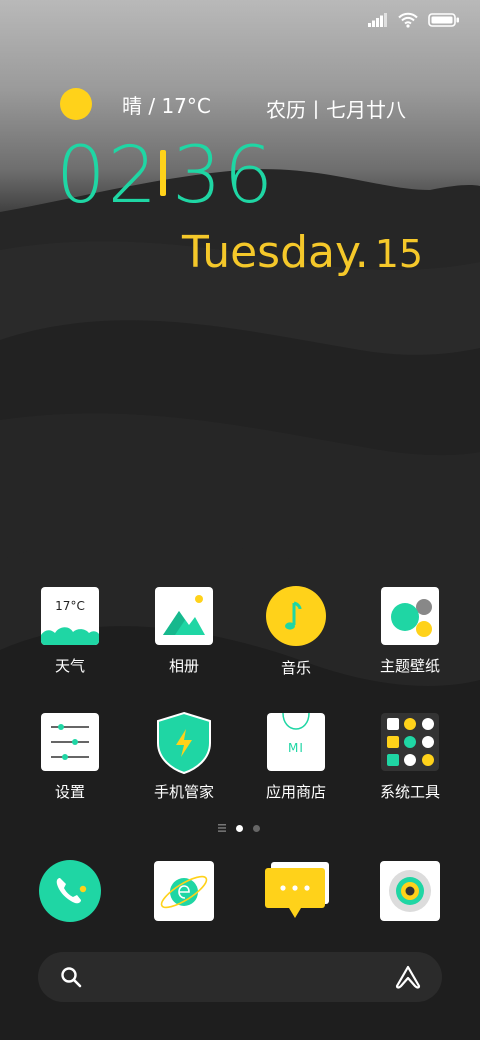  Describe the element at coordinates (69, 666) in the screenshot. I see `app-label-weather: 天气` at that location.